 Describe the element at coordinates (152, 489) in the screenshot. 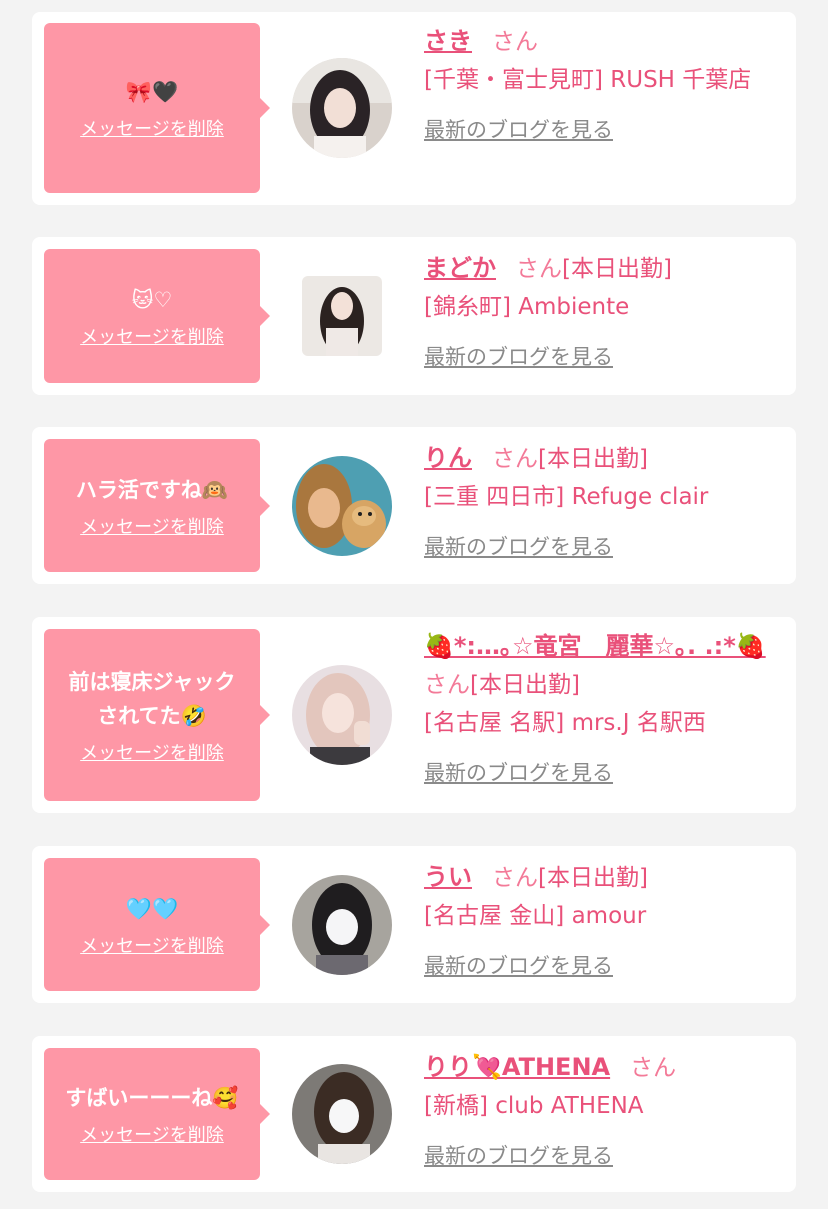

I see `message-text: ハラ活ですね🙉` at that location.